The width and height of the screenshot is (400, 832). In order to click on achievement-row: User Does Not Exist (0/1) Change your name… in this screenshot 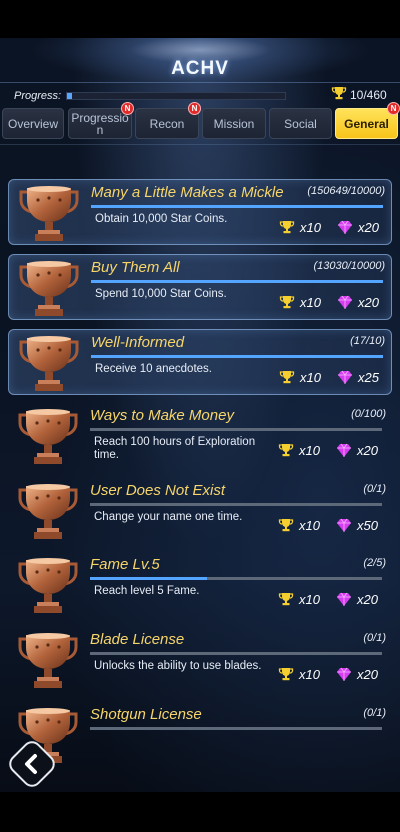, I will do `click(200, 511)`.